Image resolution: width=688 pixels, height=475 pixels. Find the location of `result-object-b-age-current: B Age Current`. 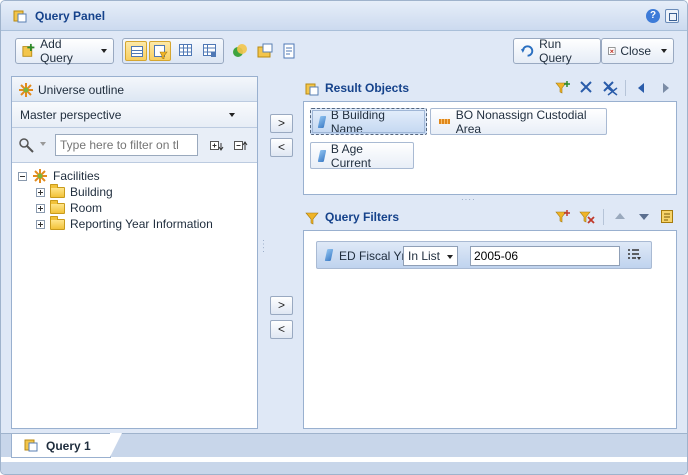

result-object-b-age-current: B Age Current is located at coordinates (362, 155).